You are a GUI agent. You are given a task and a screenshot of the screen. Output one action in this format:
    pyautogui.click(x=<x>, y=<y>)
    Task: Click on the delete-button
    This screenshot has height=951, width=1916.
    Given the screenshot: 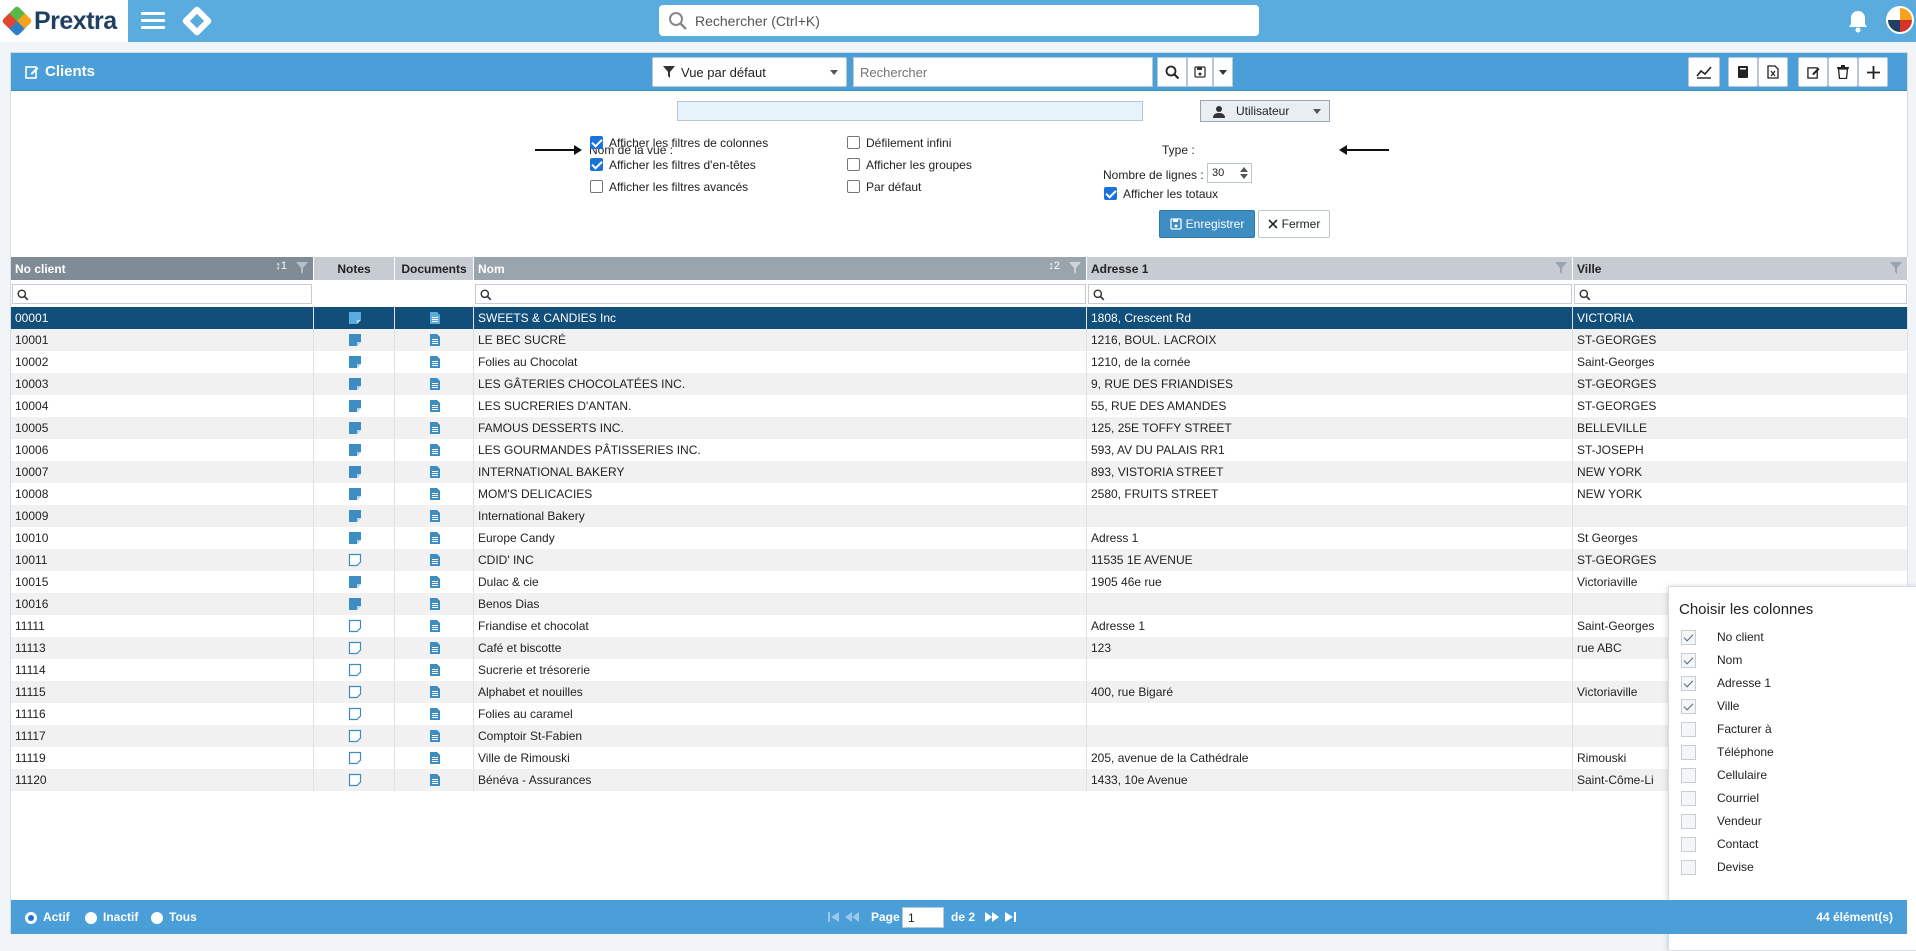 What is the action you would take?
    pyautogui.click(x=1843, y=72)
    